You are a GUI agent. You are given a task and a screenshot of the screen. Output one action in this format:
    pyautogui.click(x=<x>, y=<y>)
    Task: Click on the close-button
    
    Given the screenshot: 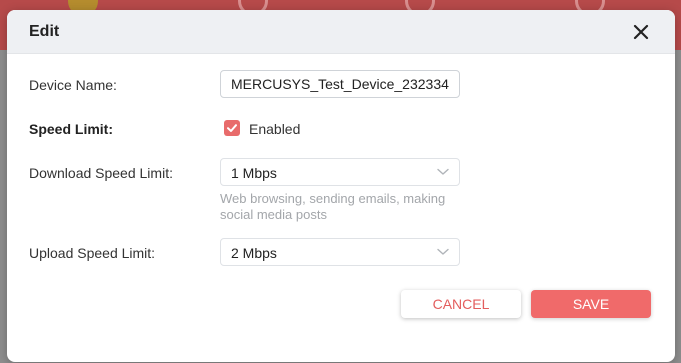 What is the action you would take?
    pyautogui.click(x=641, y=32)
    